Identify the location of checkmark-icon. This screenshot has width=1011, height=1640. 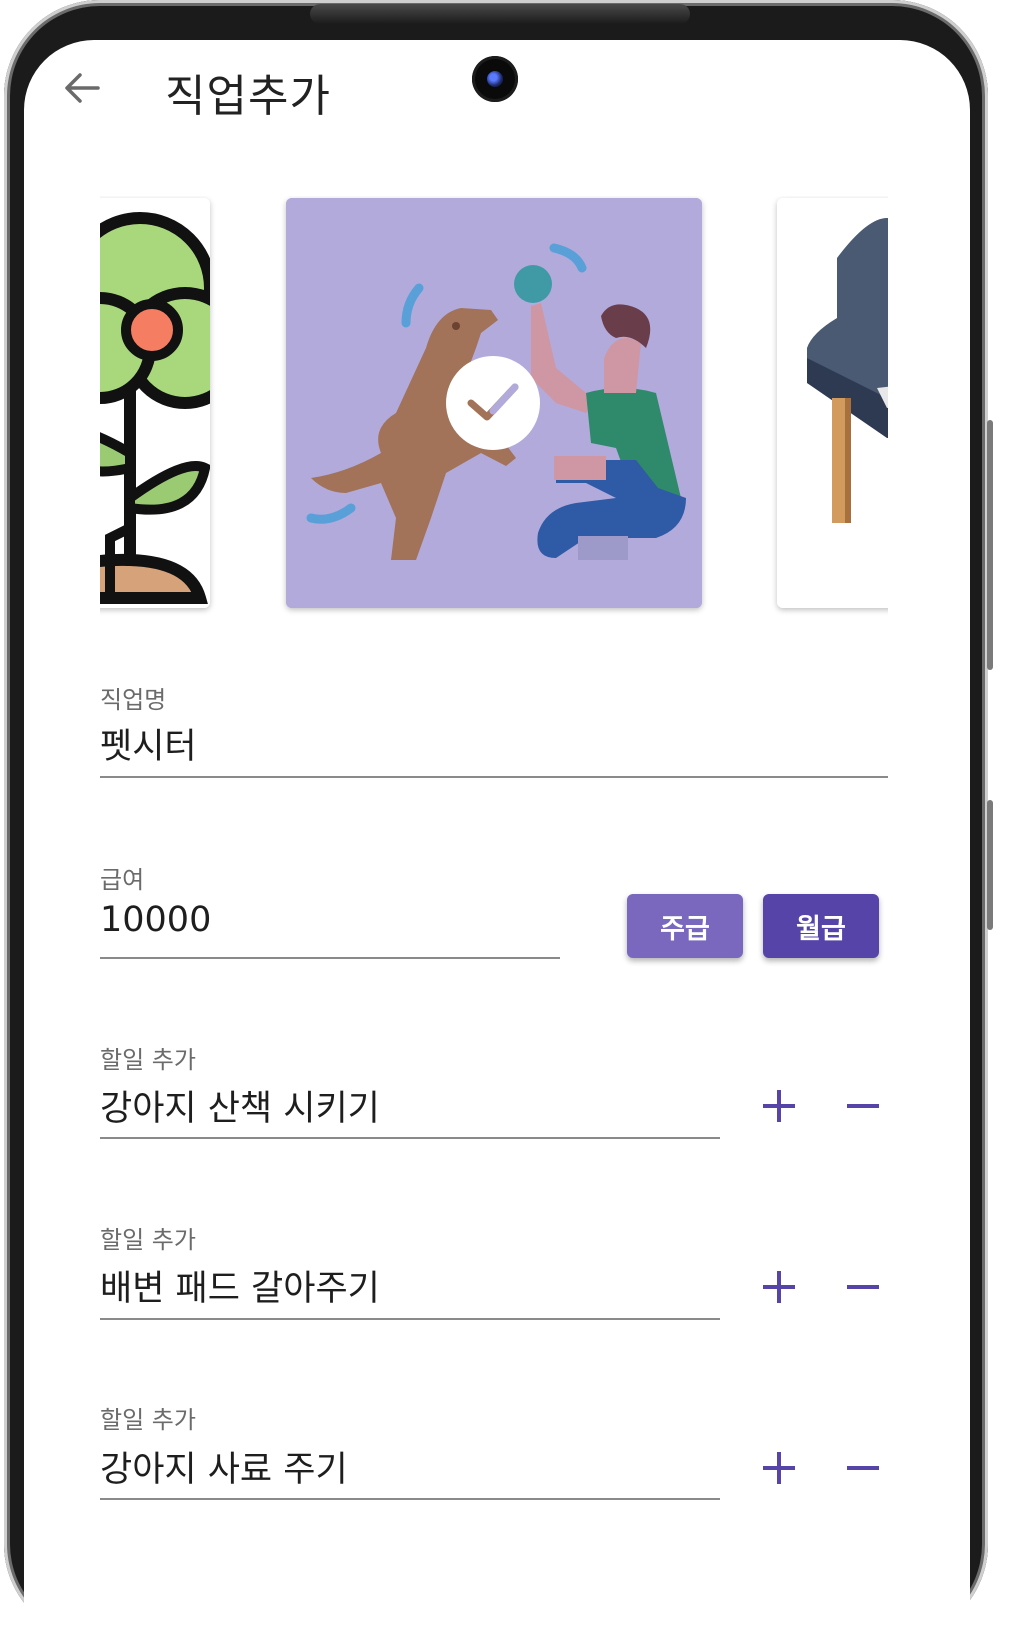
(493, 402).